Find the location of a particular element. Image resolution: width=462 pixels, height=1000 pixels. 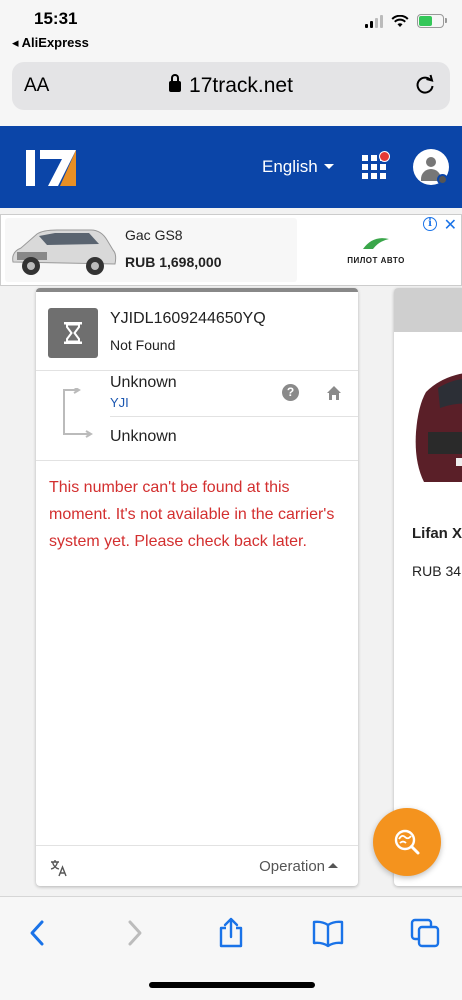

address-bar: AA 17track.net is located at coordinates (231, 86).